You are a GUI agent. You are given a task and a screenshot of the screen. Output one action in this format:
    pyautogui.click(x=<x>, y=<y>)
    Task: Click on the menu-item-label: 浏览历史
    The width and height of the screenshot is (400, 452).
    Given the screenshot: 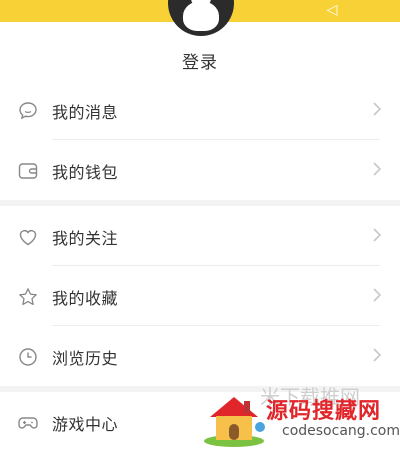 What is the action you would take?
    pyautogui.click(x=85, y=358)
    